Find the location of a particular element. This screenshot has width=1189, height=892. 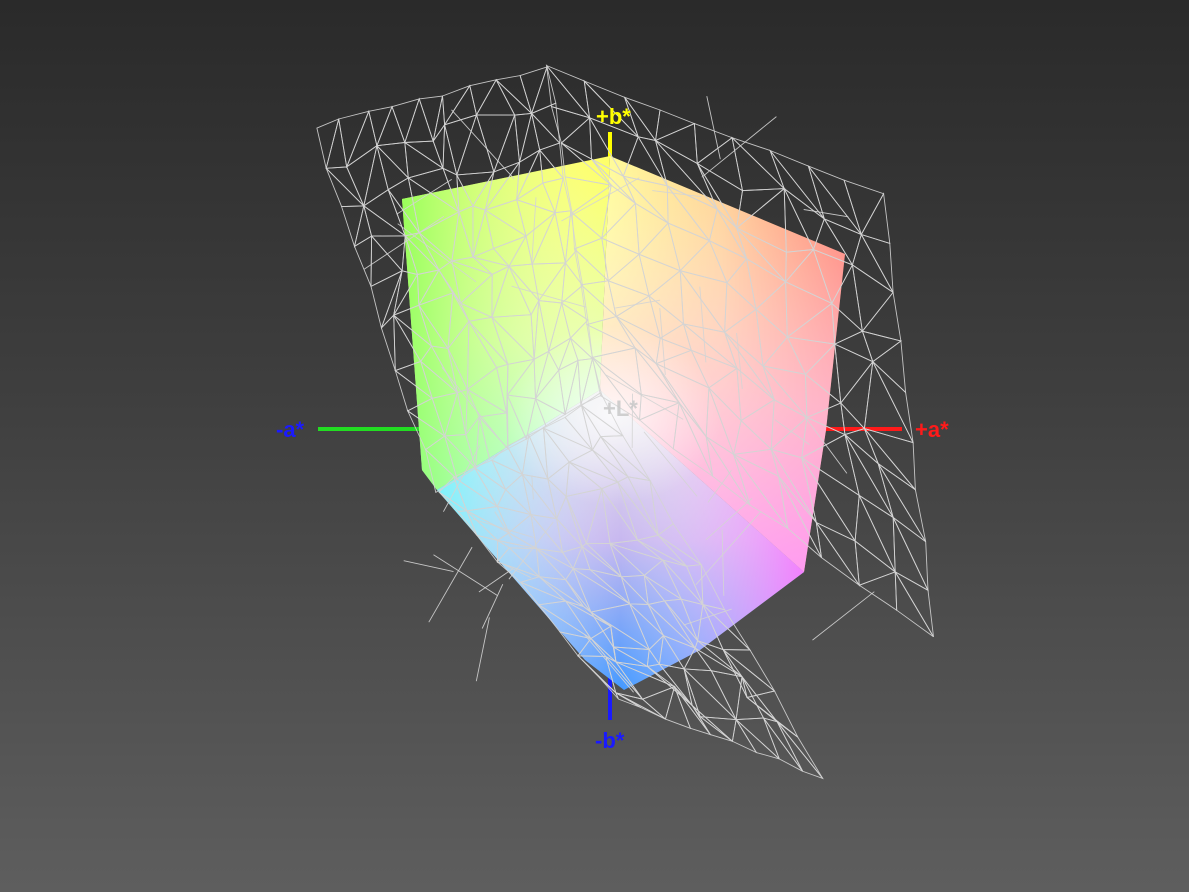

plus-b-axis-label: +b* is located at coordinates (613, 116).